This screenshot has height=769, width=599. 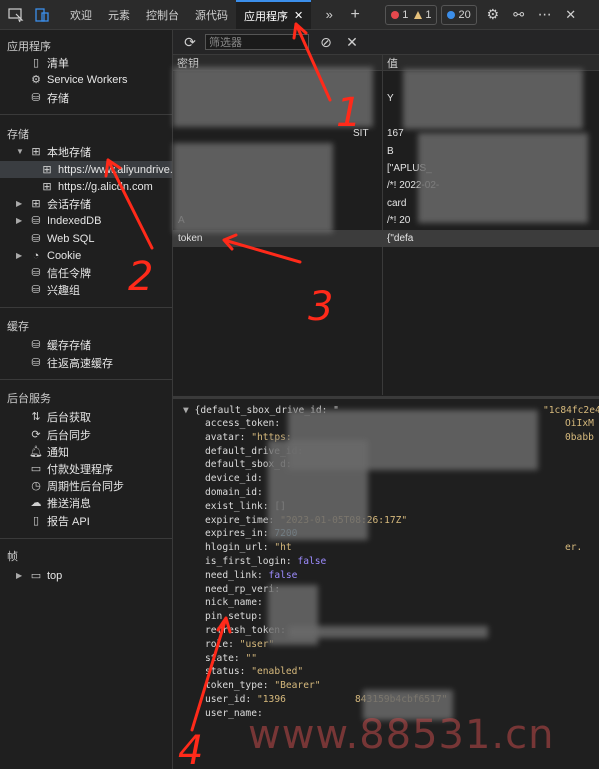 What do you see at coordinates (71, 468) in the screenshot?
I see `sidebar-item-payment-handler: ▭ 付款处理程序` at bounding box center [71, 468].